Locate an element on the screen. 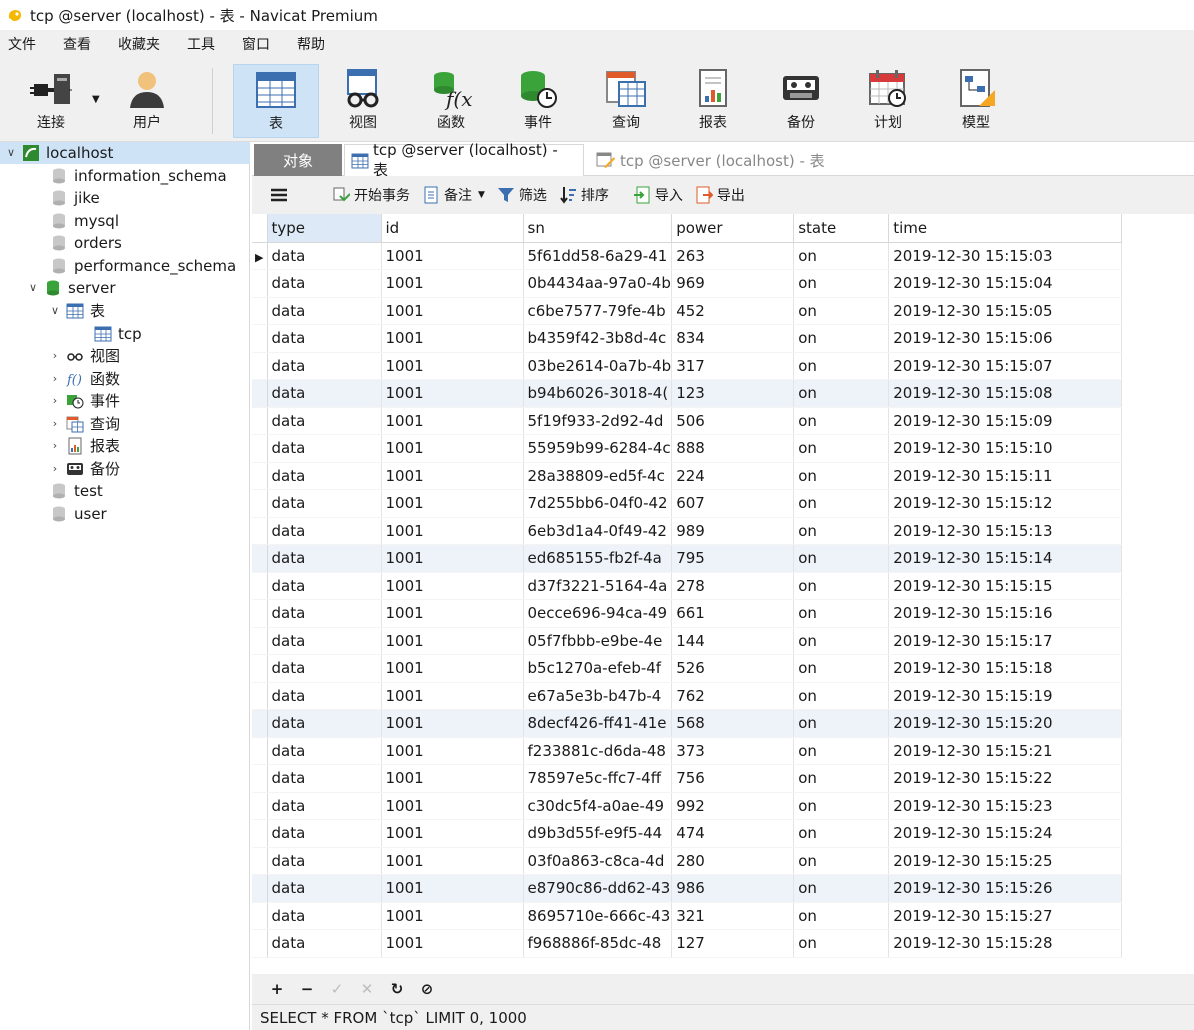  cell-time: 2019-12-30 15:15:23 is located at coordinates (1005, 806).